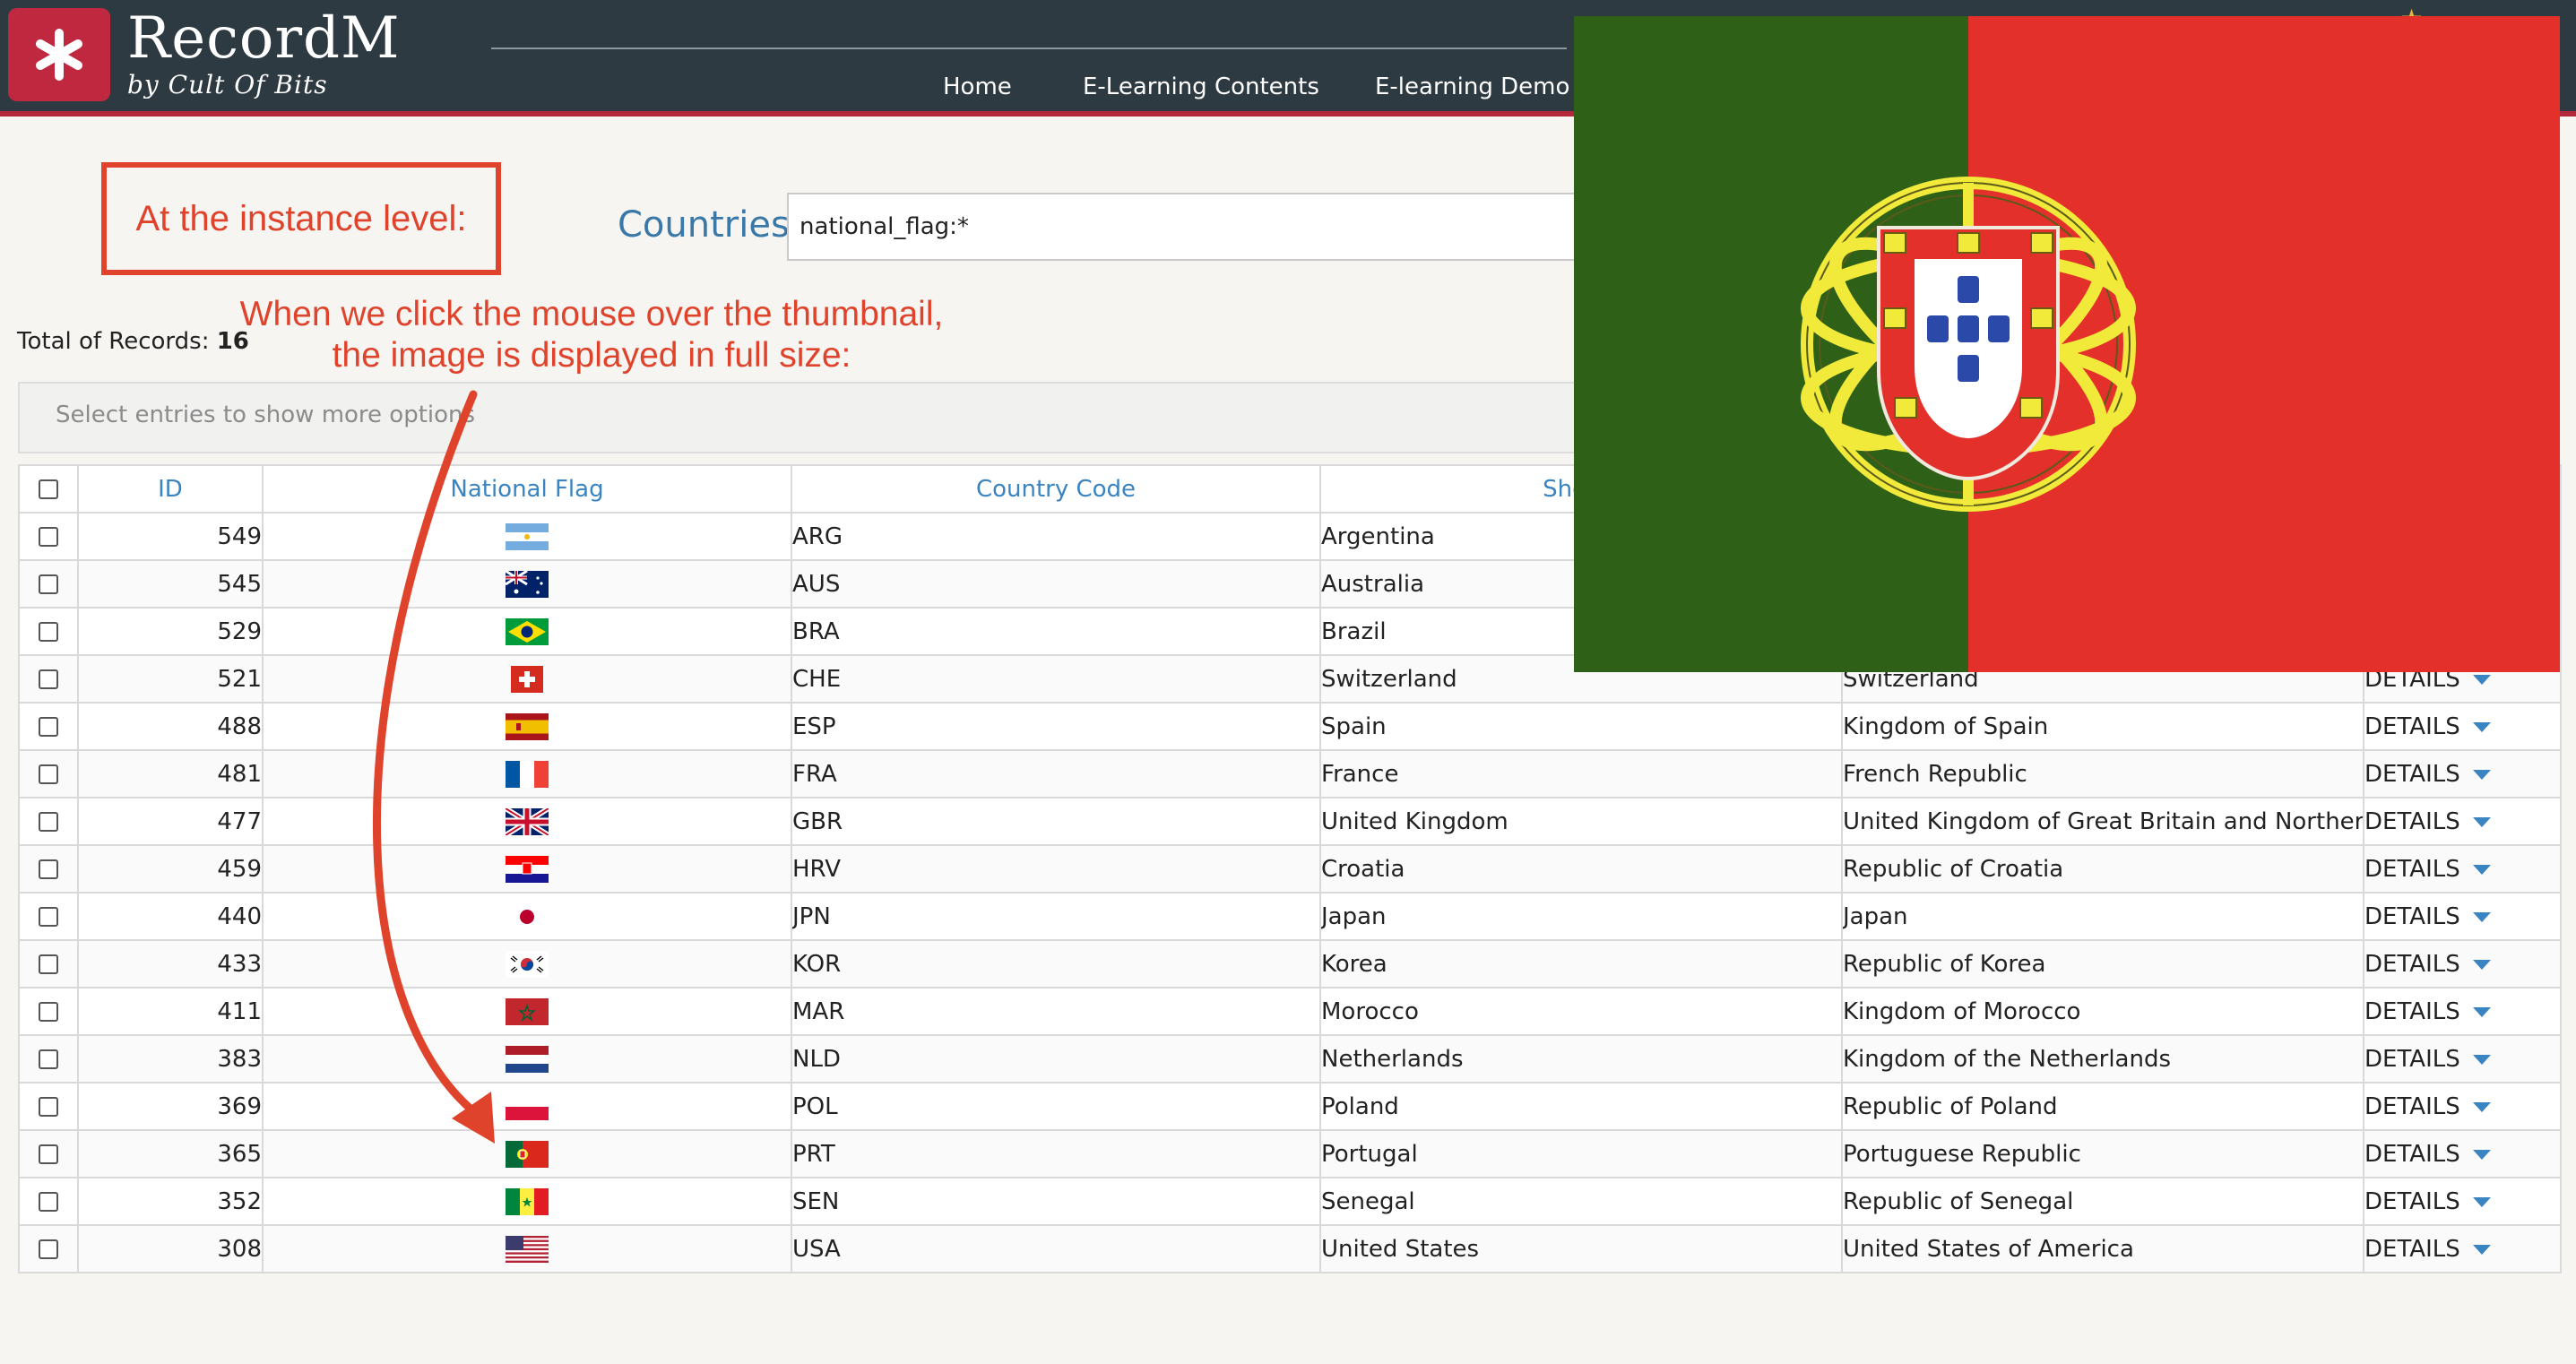 Image resolution: width=2576 pixels, height=1364 pixels. I want to click on table-row: 440 JPN Japan Japan DETAILS, so click(1290, 916).